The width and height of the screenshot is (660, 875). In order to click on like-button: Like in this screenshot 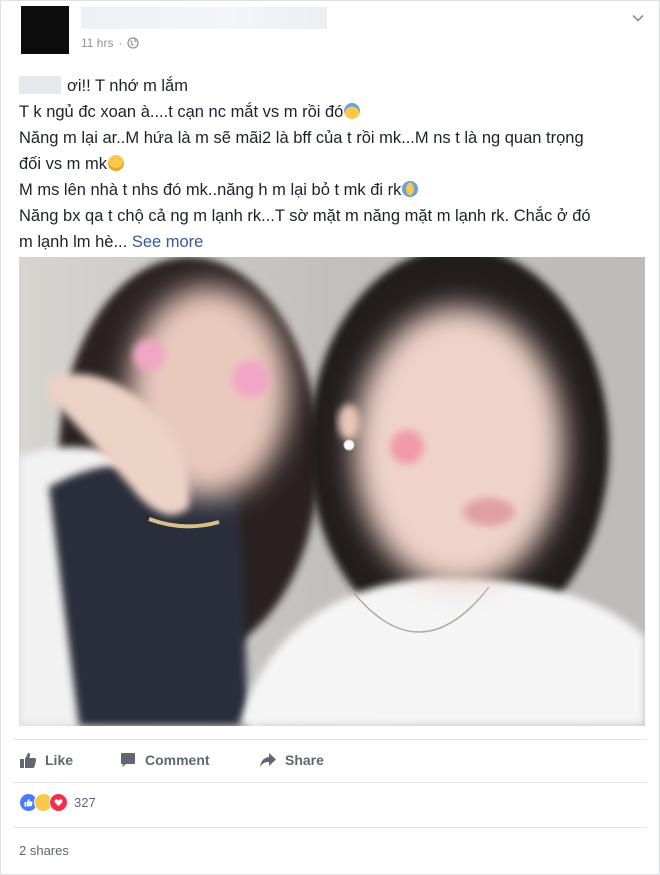, I will do `click(46, 760)`.